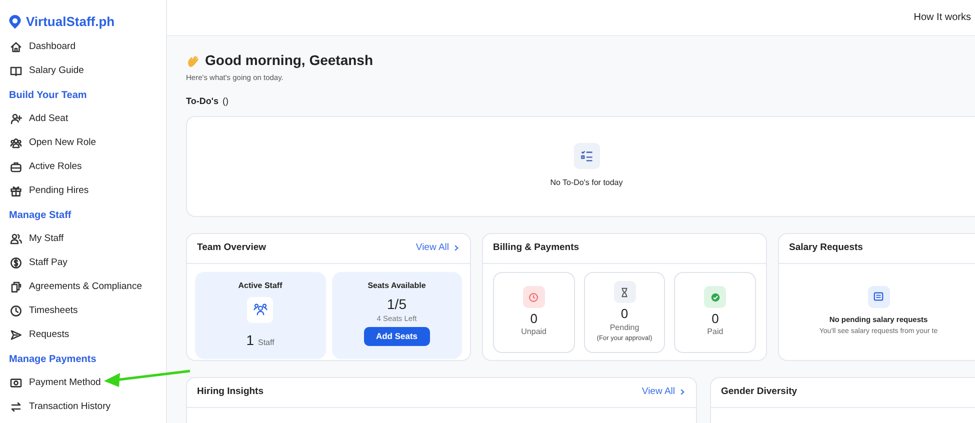 The width and height of the screenshot is (975, 423). Describe the element at coordinates (16, 167) in the screenshot. I see `briefcase-icon` at that location.